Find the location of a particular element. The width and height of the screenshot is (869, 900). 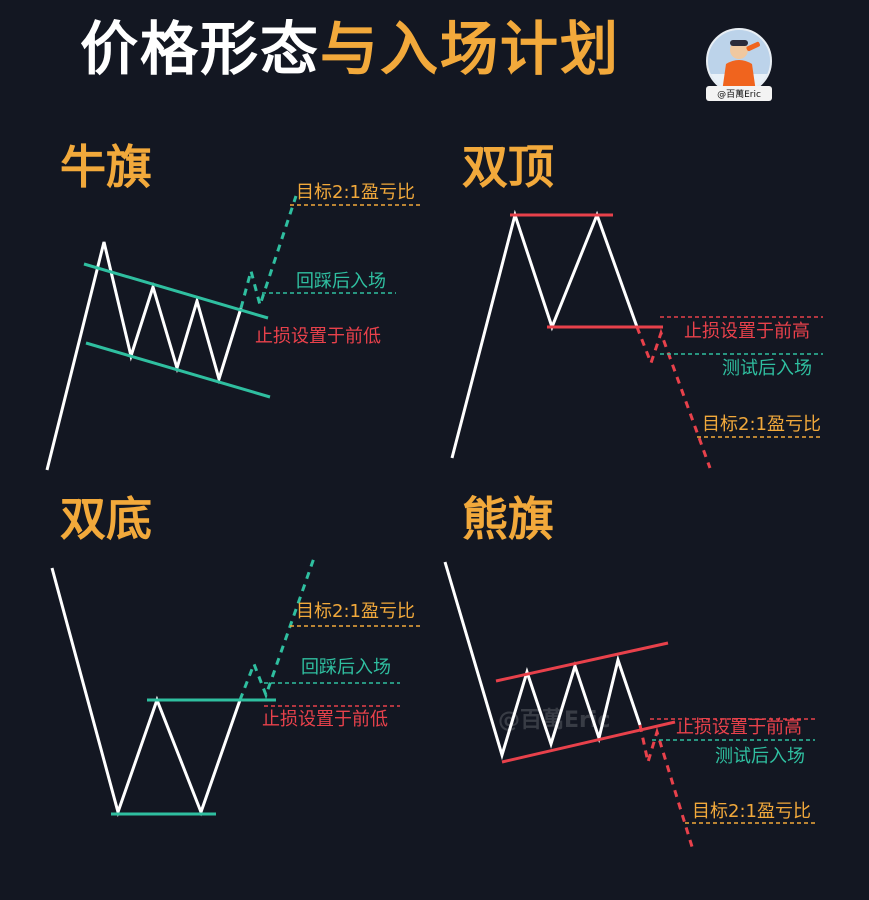

bull-flag-target-label: 目标2:1盈亏比 is located at coordinates (355, 192).